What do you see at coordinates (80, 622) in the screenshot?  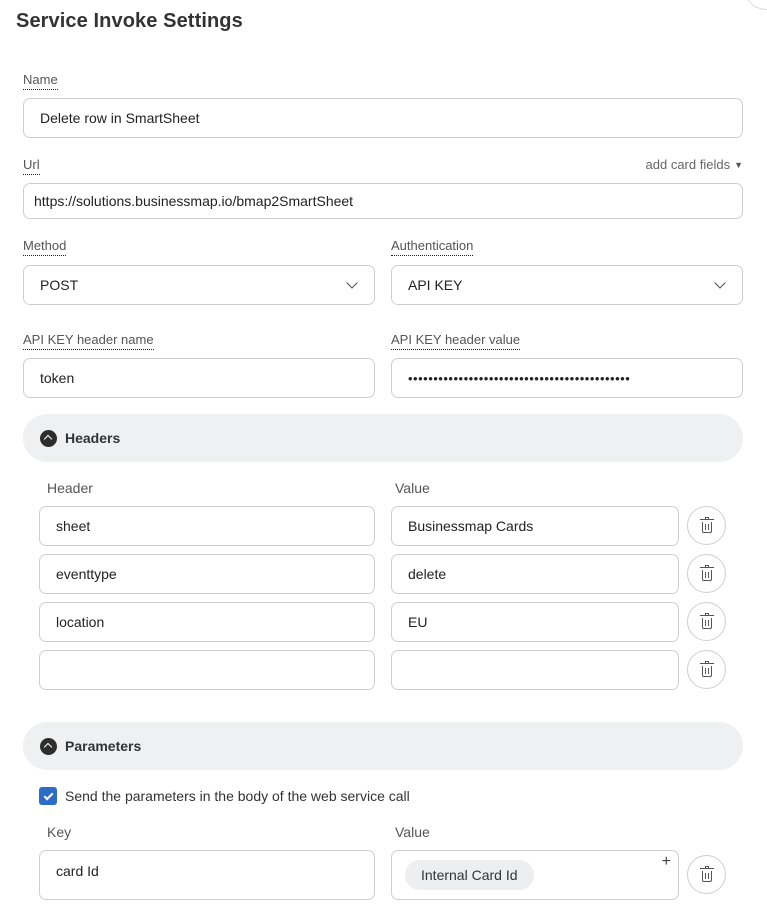 I see `header-key-value: location` at bounding box center [80, 622].